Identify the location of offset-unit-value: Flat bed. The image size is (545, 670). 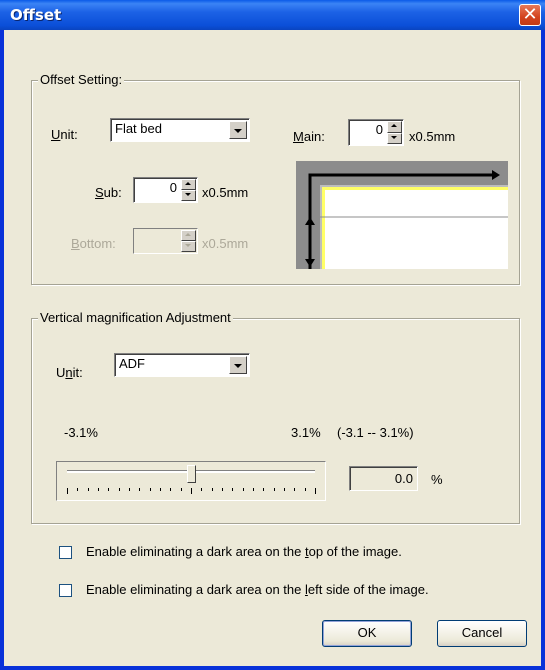
(138, 128).